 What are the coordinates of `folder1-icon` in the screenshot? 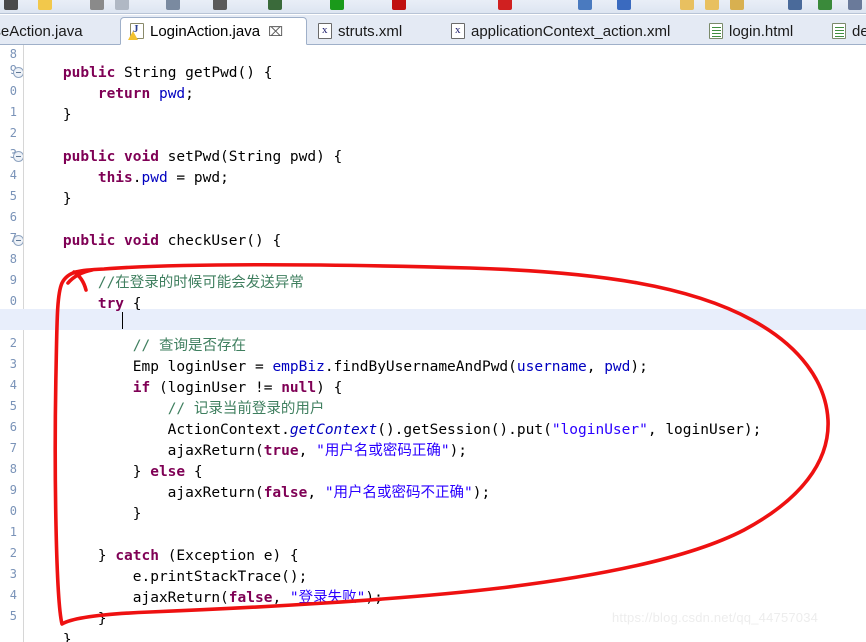 It's located at (687, 5).